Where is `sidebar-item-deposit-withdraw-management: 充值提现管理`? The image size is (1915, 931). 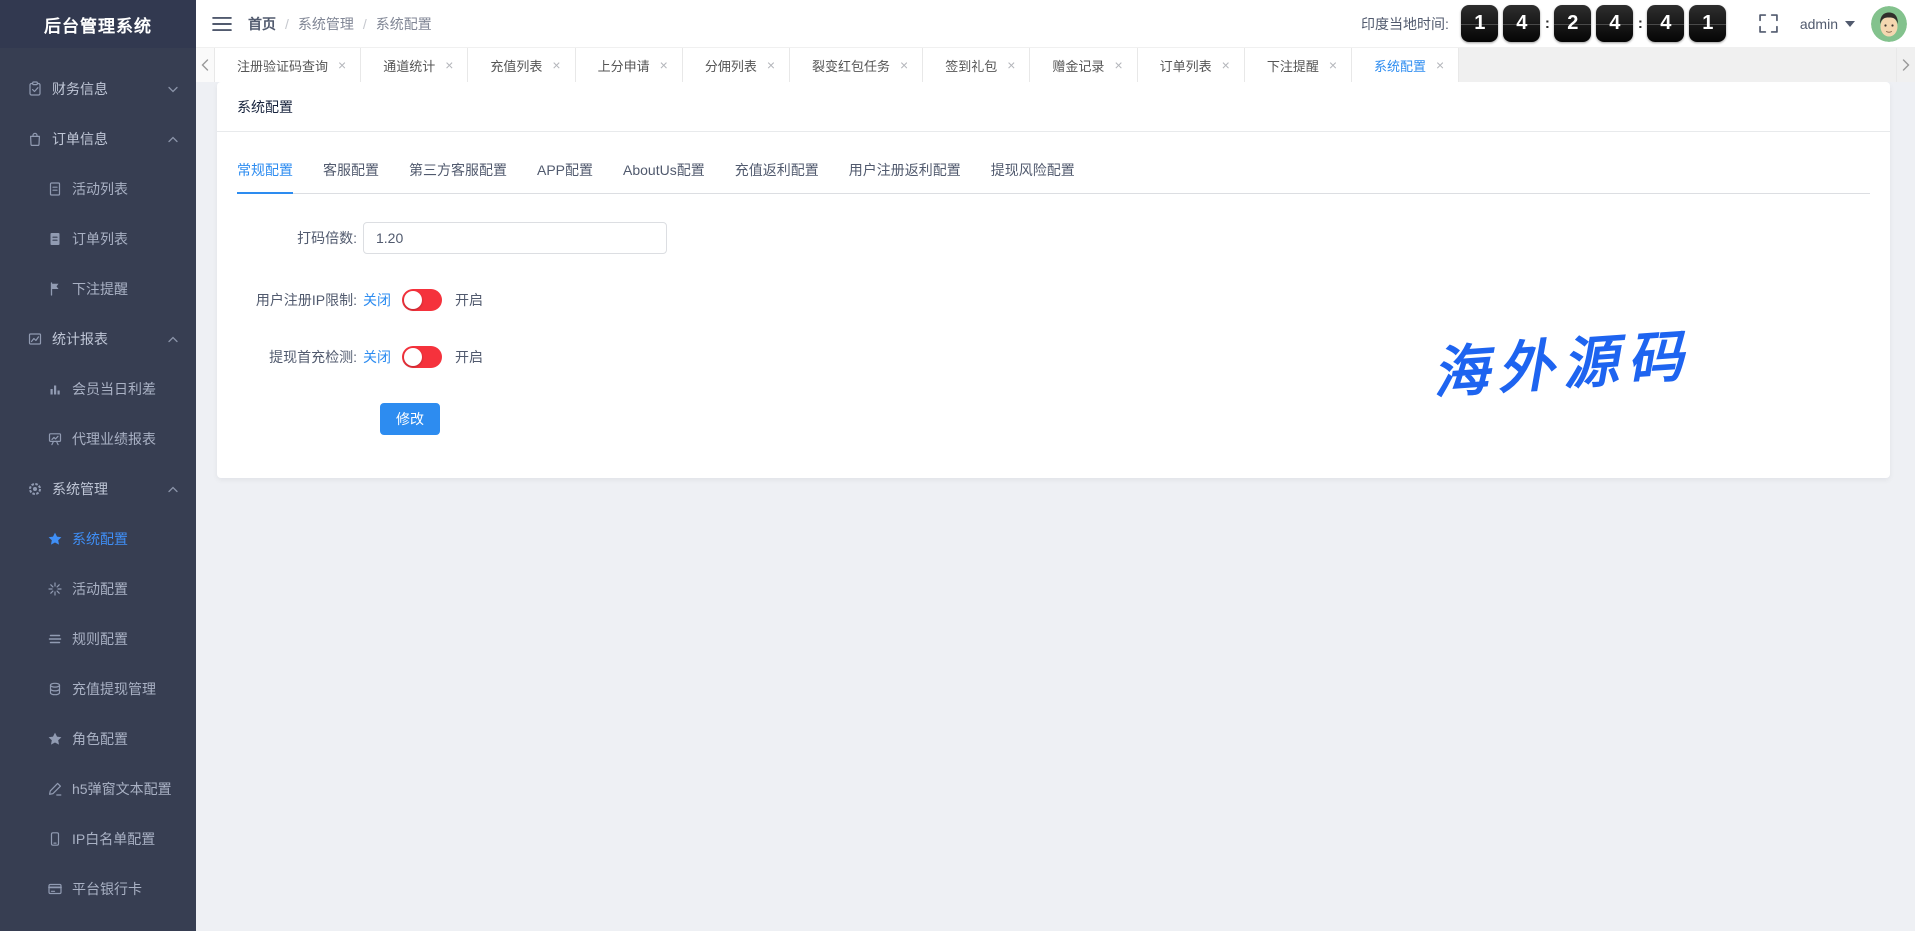
sidebar-item-deposit-withdraw-management: 充值提现管理 is located at coordinates (98, 689).